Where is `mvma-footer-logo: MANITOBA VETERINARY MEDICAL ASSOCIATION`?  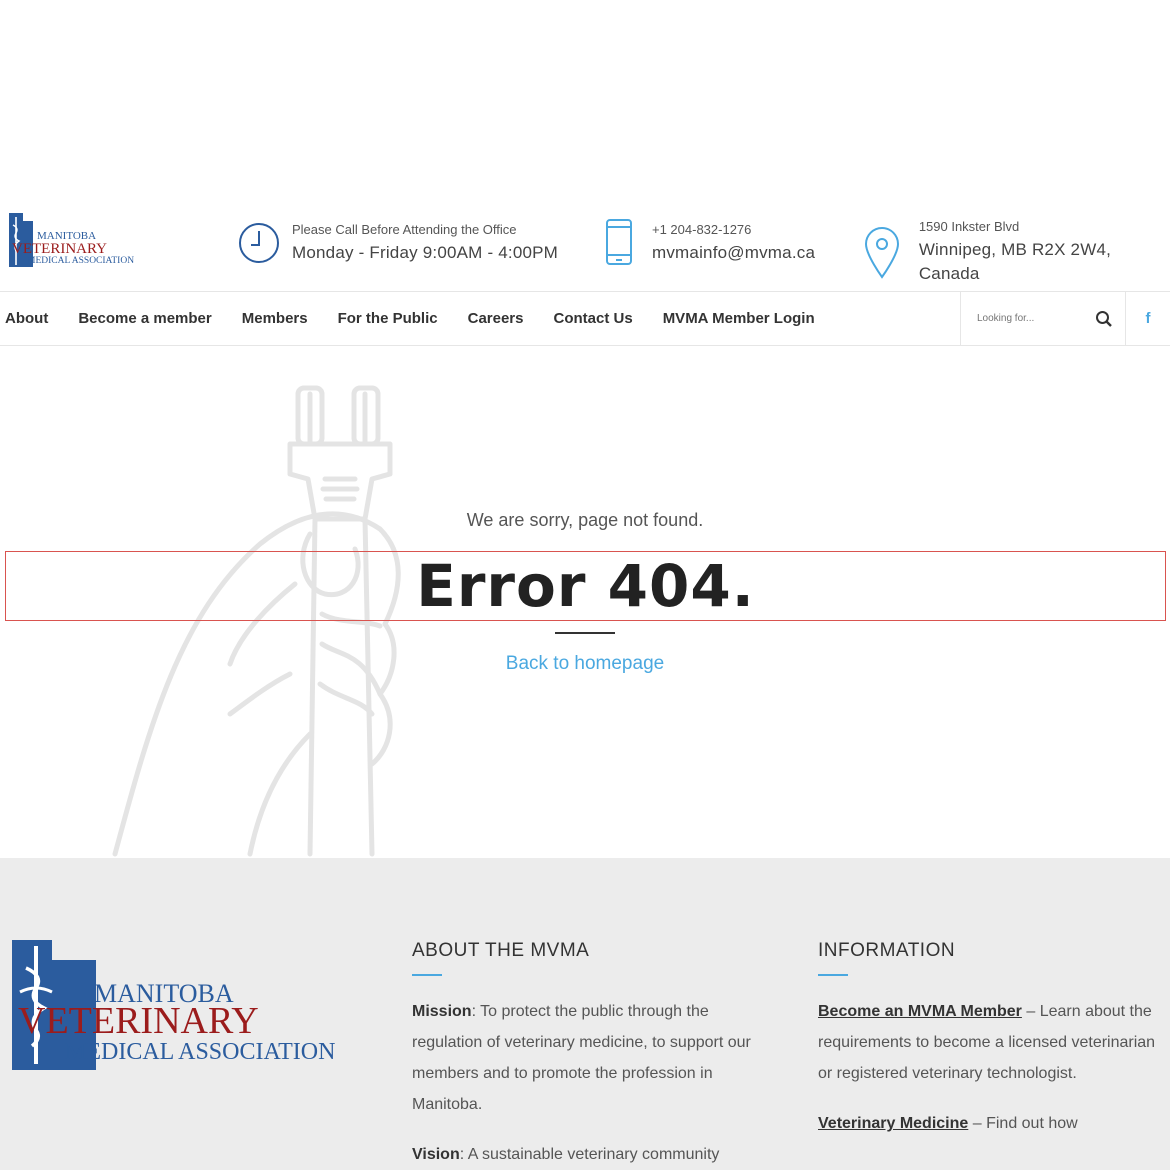
mvma-footer-logo: MANITOBA VETERINARY MEDICAL ASSOCIATION is located at coordinates (180, 1005).